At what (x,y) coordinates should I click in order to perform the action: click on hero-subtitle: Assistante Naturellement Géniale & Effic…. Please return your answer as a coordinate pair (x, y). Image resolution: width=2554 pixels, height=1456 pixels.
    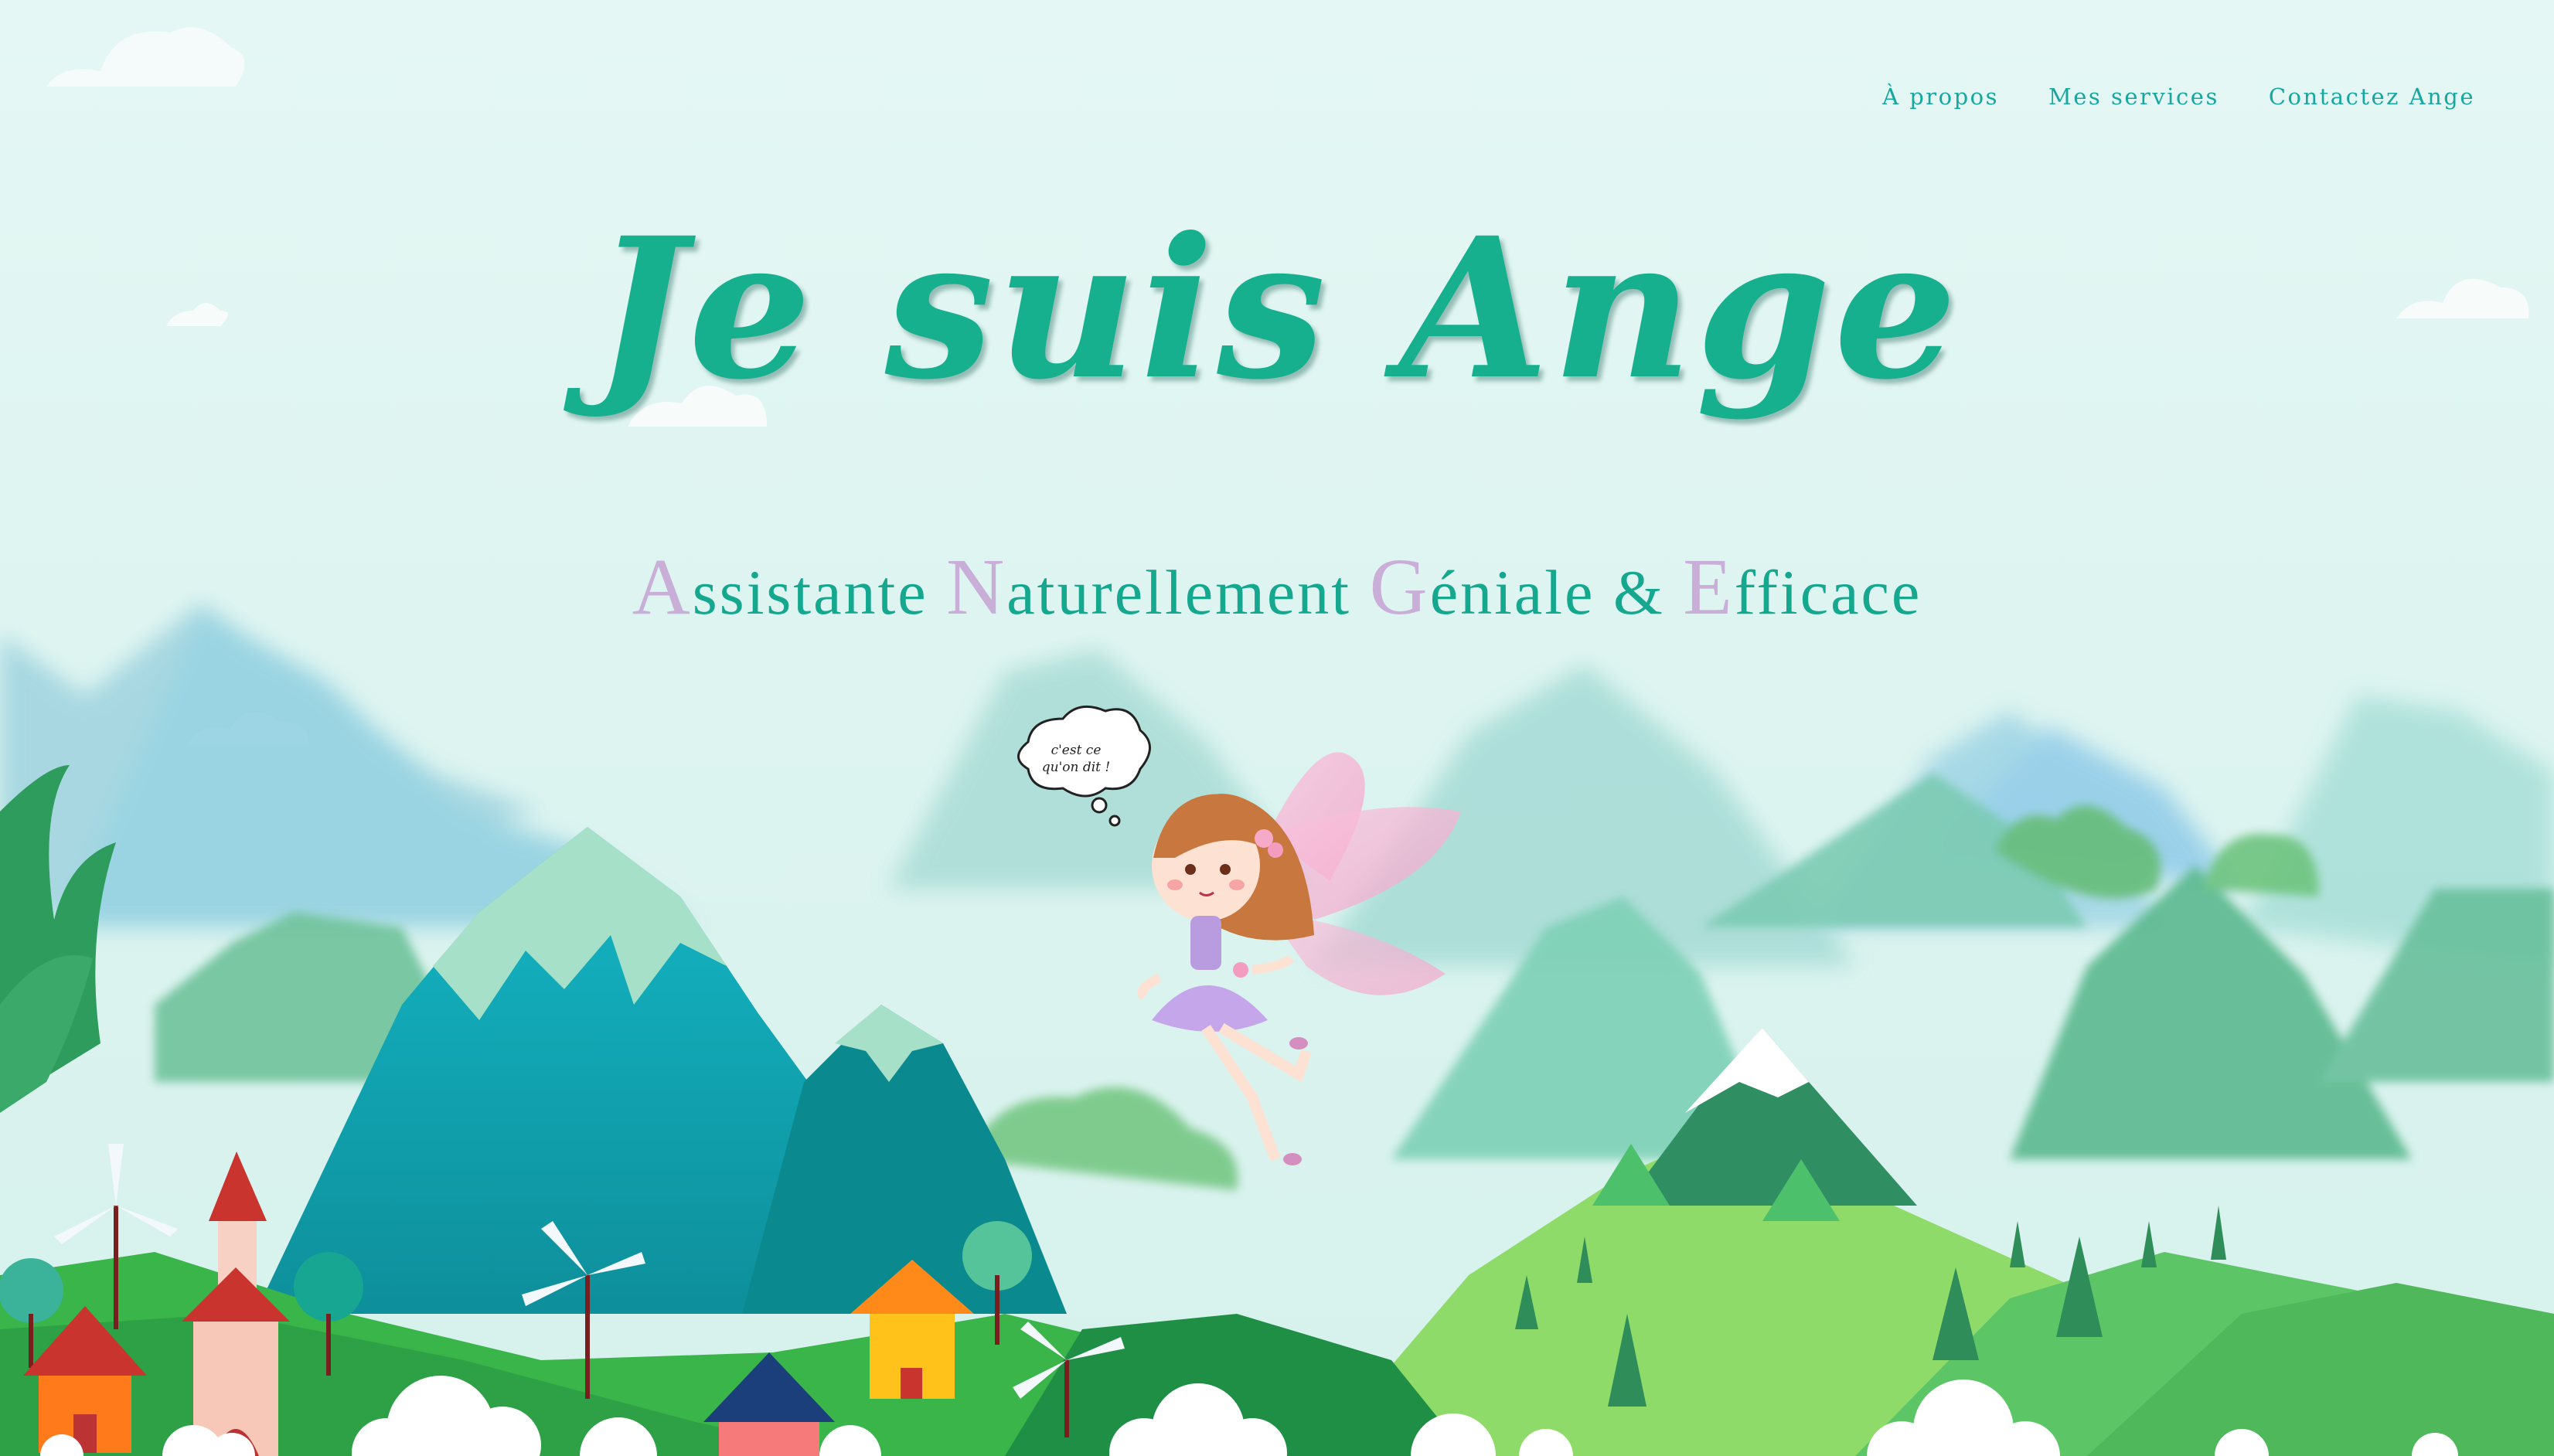
    Looking at the image, I should click on (1277, 587).